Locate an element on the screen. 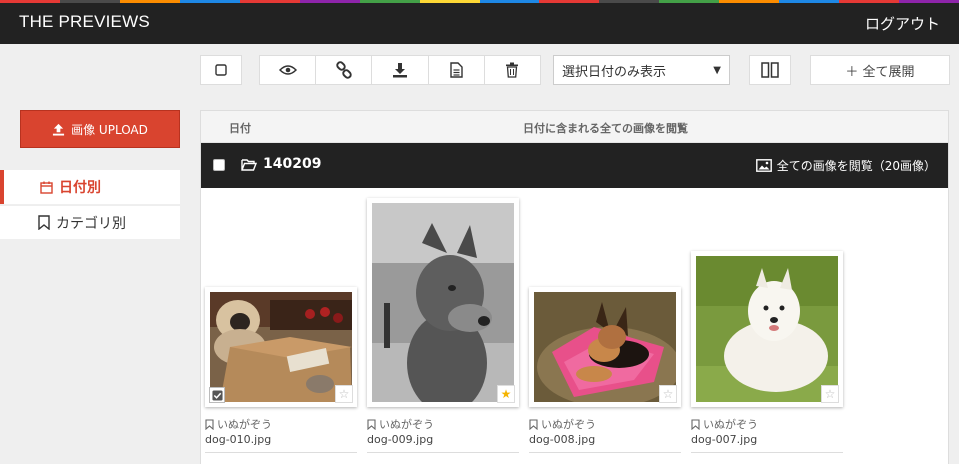 The image size is (959, 464). folder-row: 140209 全ての画像を閲覧（20画像） is located at coordinates (574, 165).